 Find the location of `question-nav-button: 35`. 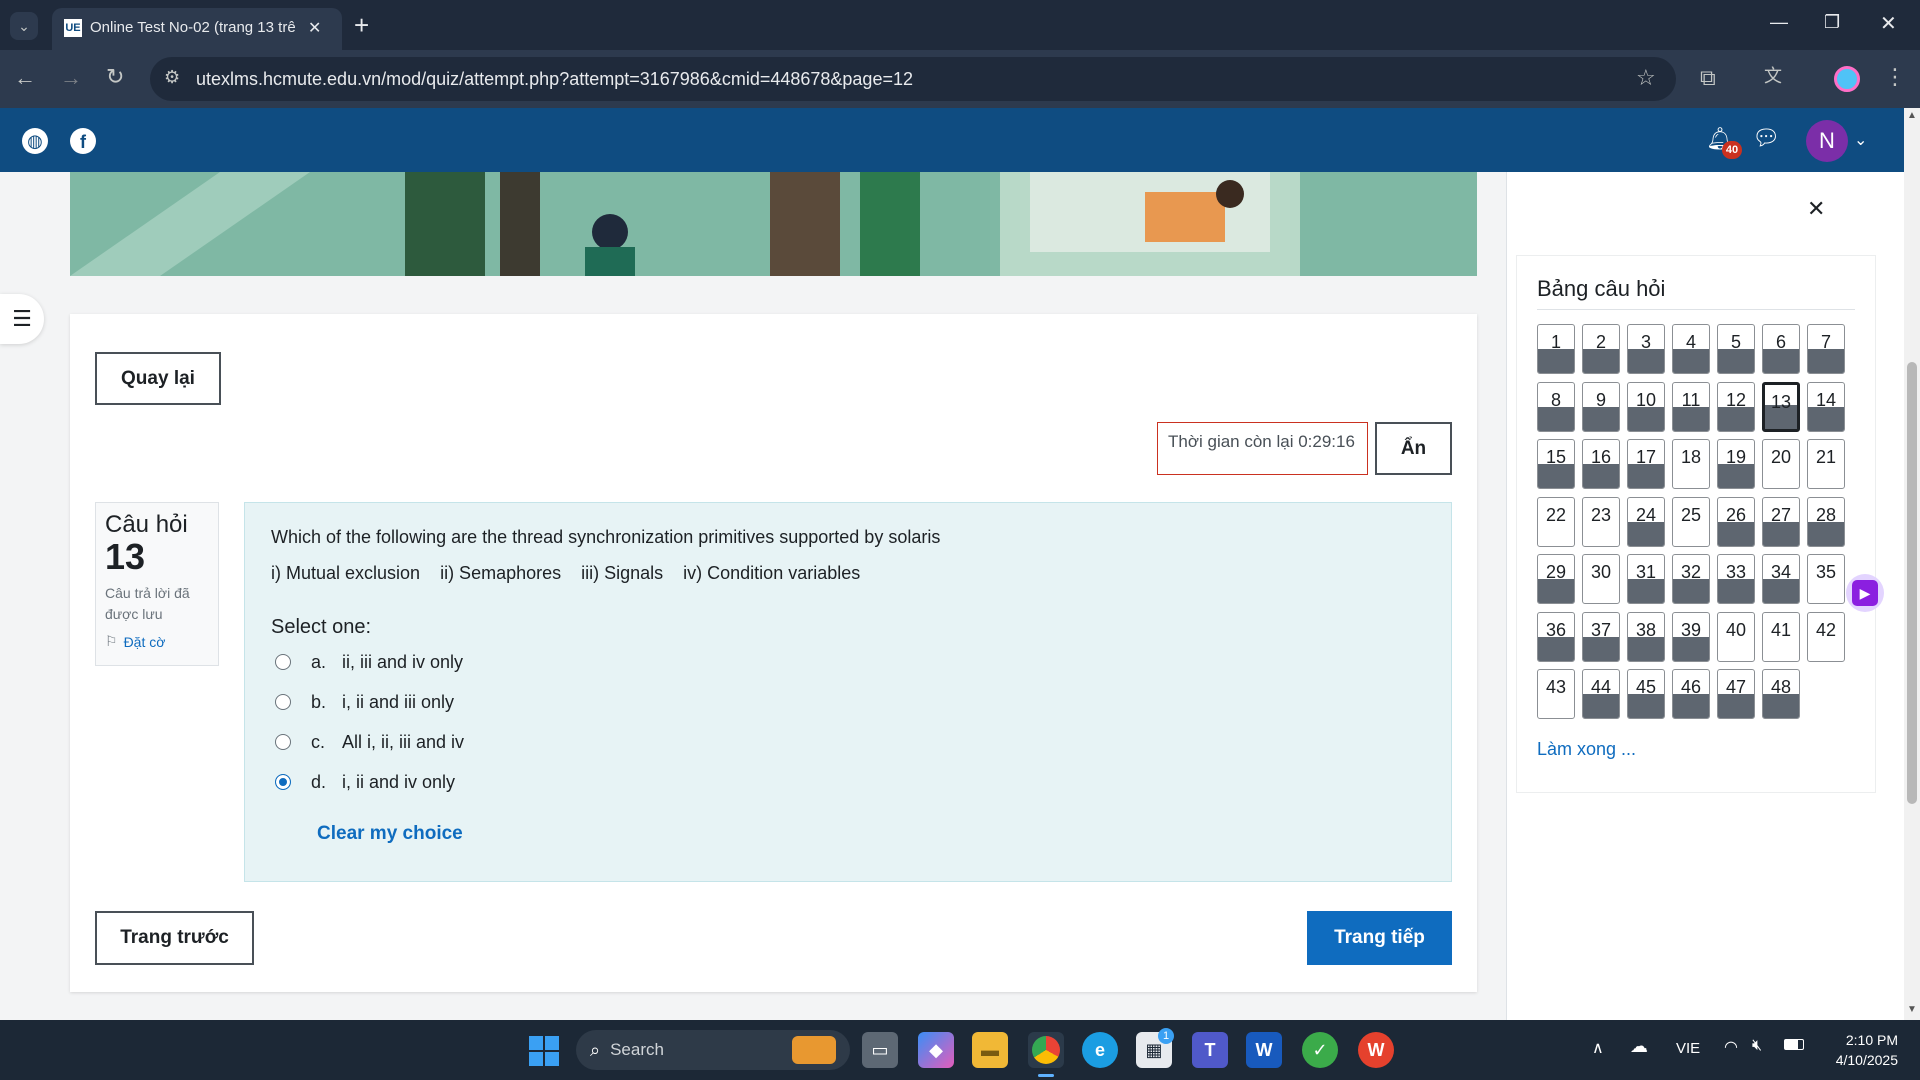

question-nav-button: 35 is located at coordinates (1826, 579).